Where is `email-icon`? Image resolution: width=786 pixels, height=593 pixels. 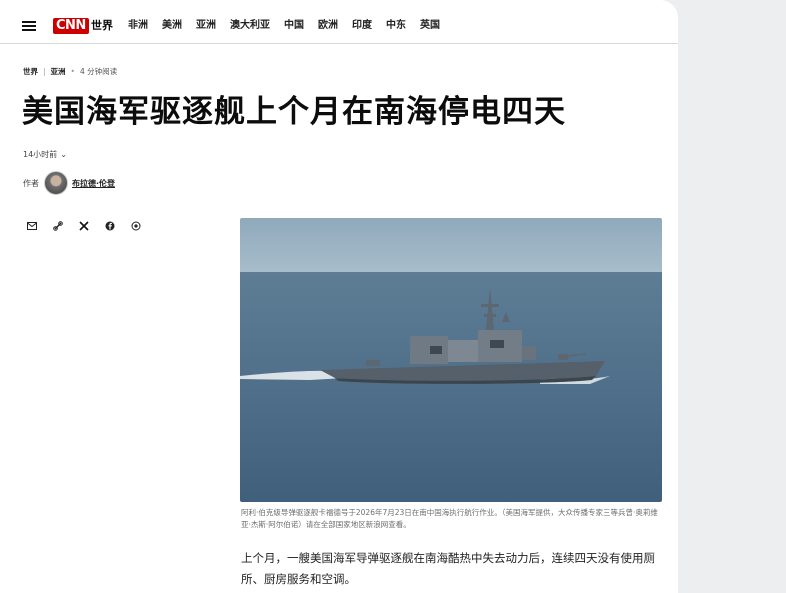
email-icon is located at coordinates (32, 228).